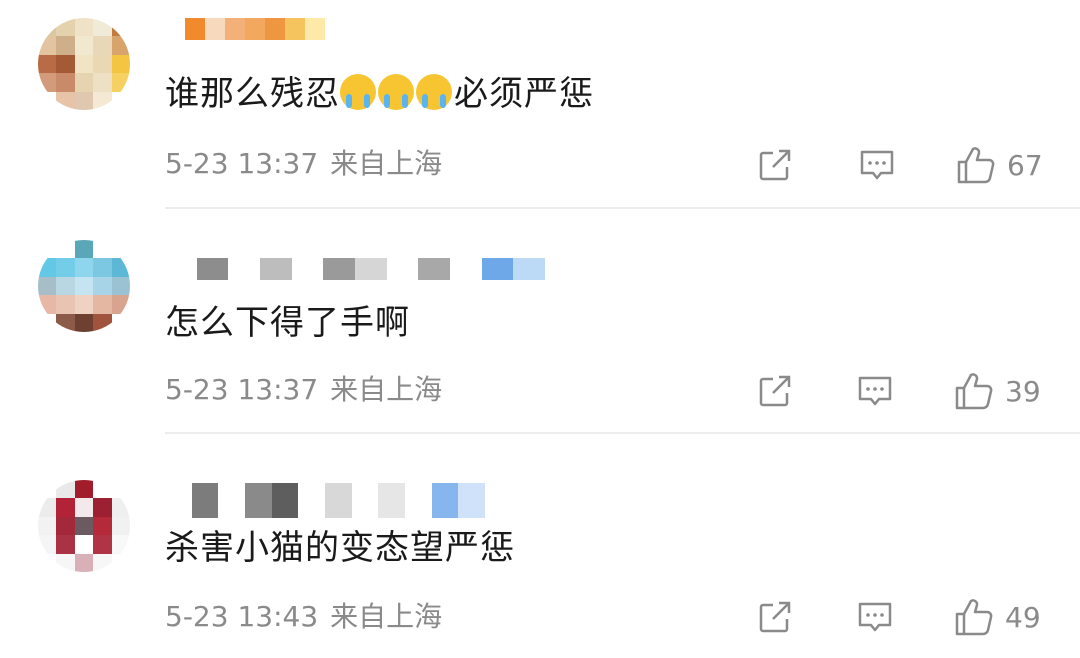 This screenshot has width=1080, height=658. Describe the element at coordinates (997, 617) in the screenshot. I see `like-button: 49` at that location.